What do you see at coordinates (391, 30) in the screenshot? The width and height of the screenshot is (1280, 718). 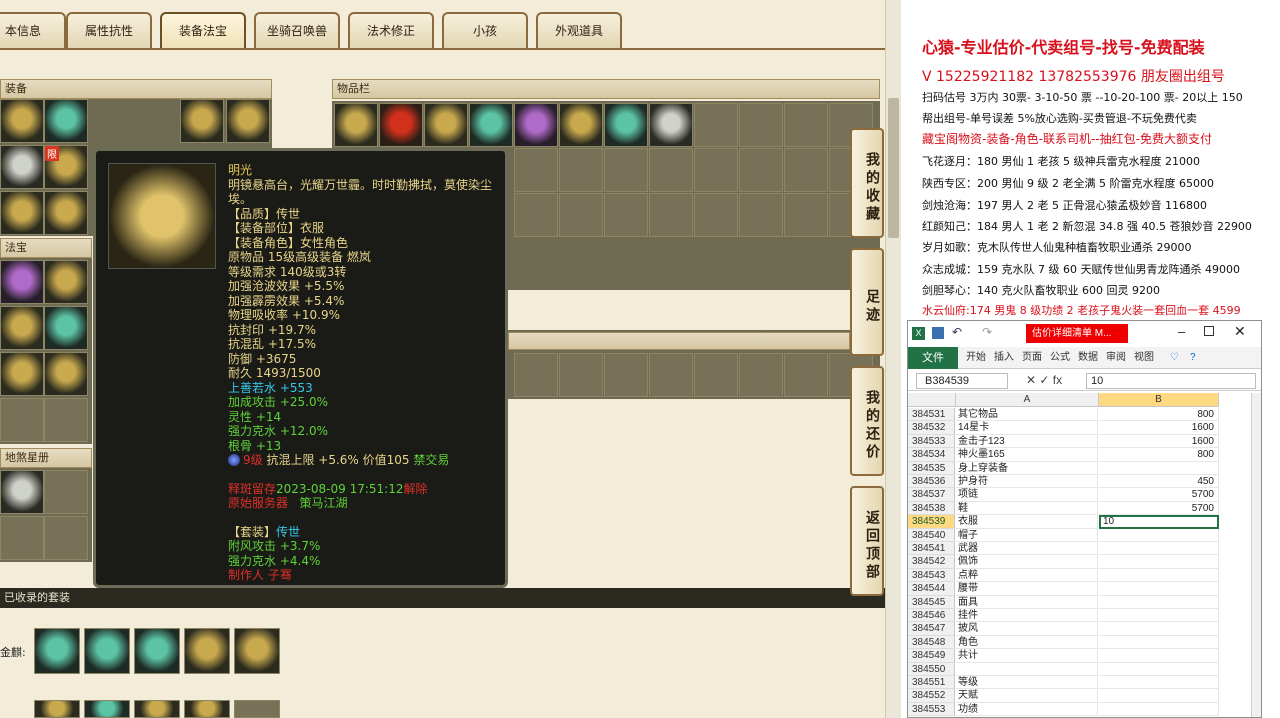 I see `tab-spells: 法术修正` at bounding box center [391, 30].